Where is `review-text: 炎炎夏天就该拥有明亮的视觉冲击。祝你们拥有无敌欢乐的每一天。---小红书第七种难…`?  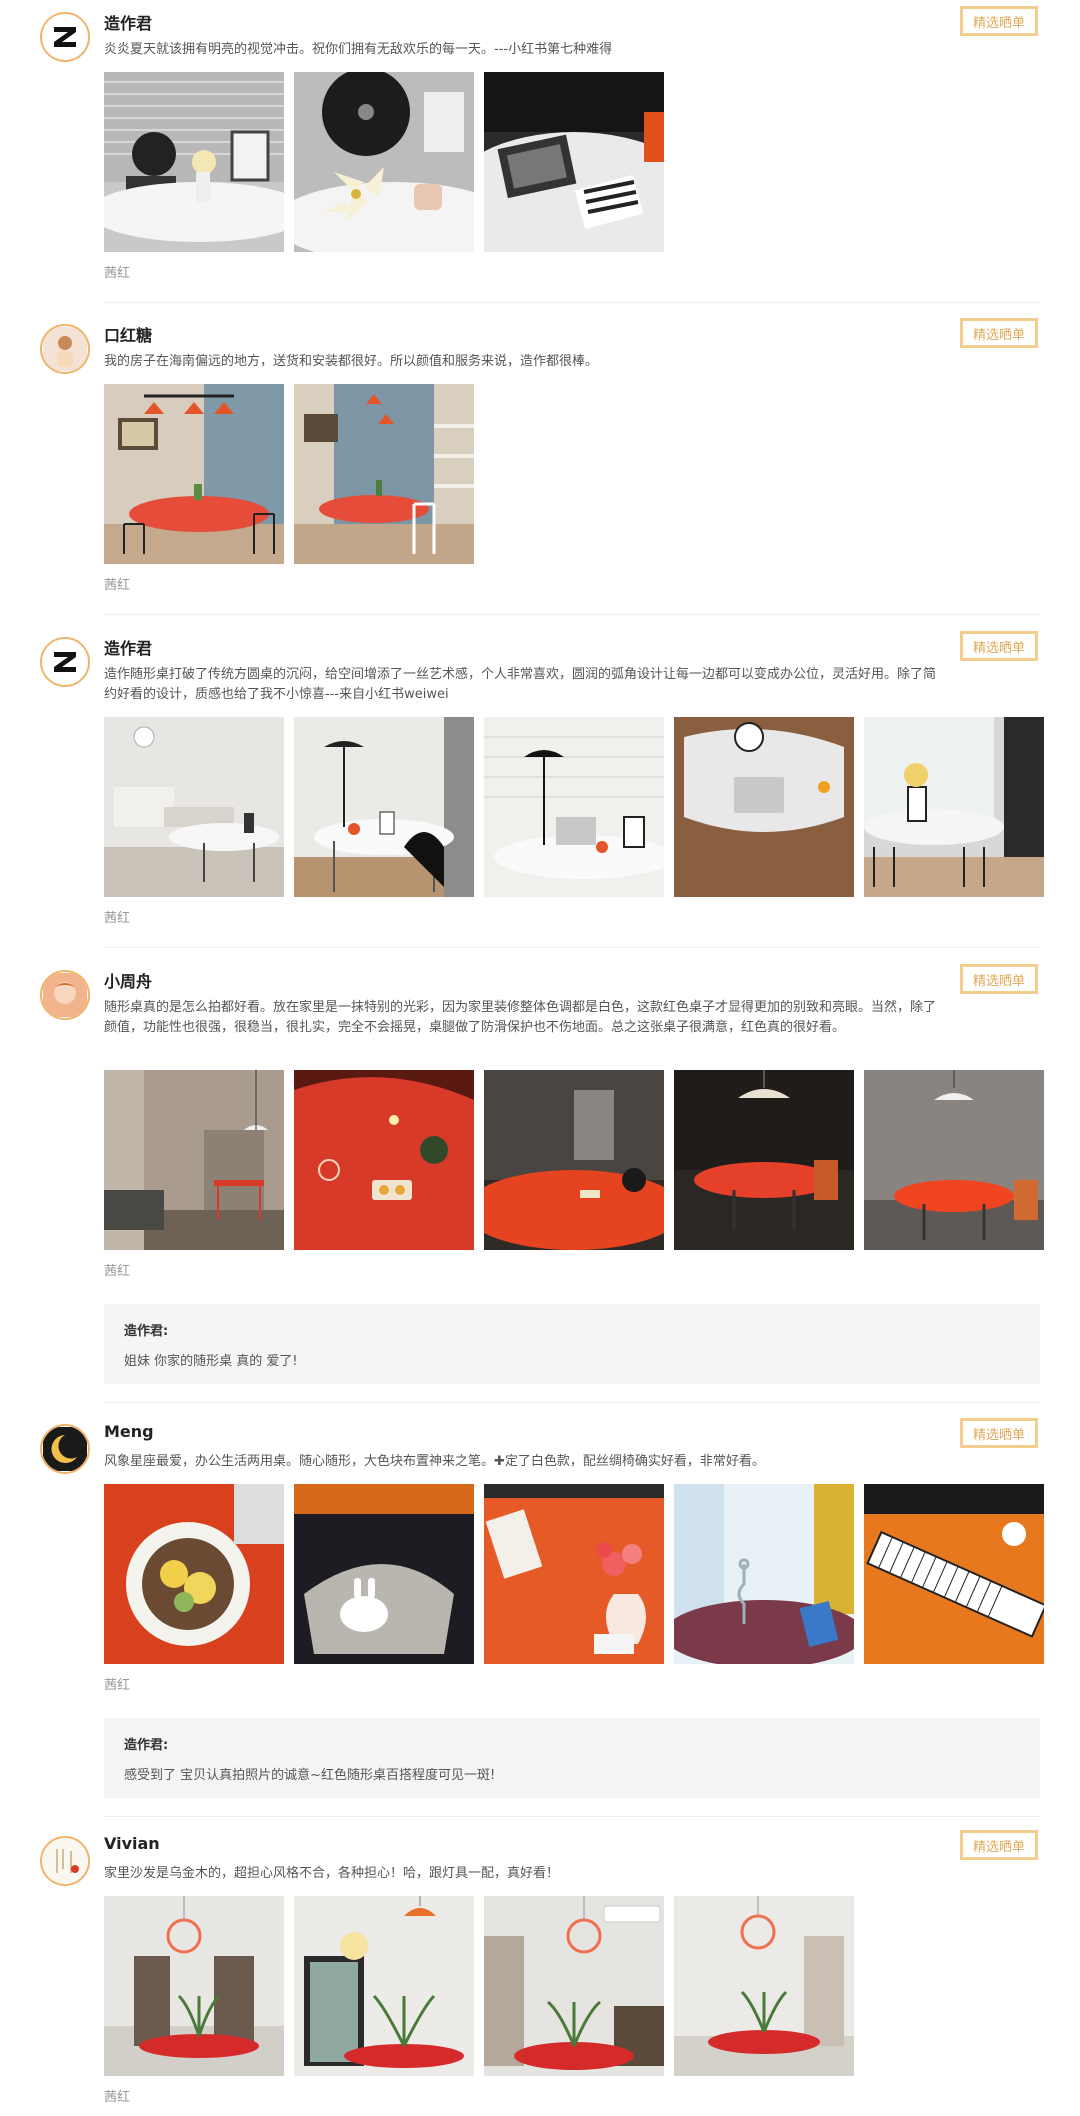 review-text: 炎炎夏天就该拥有明亮的视觉冲击。祝你们拥有无敌欢乐的每一天。---小红书第七种难… is located at coordinates (358, 49).